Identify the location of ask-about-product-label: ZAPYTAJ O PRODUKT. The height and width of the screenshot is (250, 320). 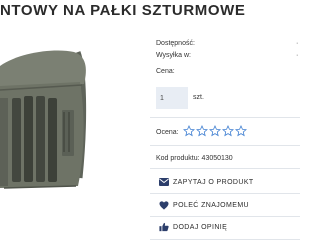
(213, 182).